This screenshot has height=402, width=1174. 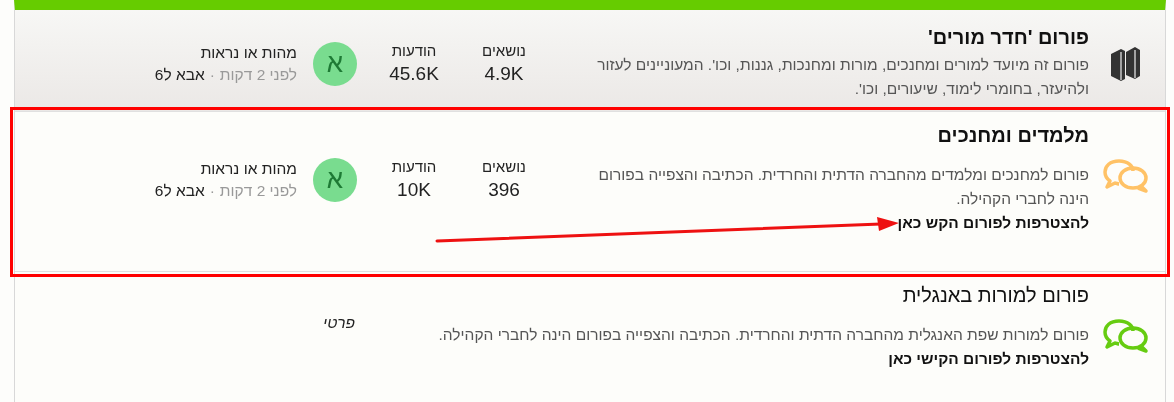 I want to click on stat-value: 45.6K, so click(x=414, y=74).